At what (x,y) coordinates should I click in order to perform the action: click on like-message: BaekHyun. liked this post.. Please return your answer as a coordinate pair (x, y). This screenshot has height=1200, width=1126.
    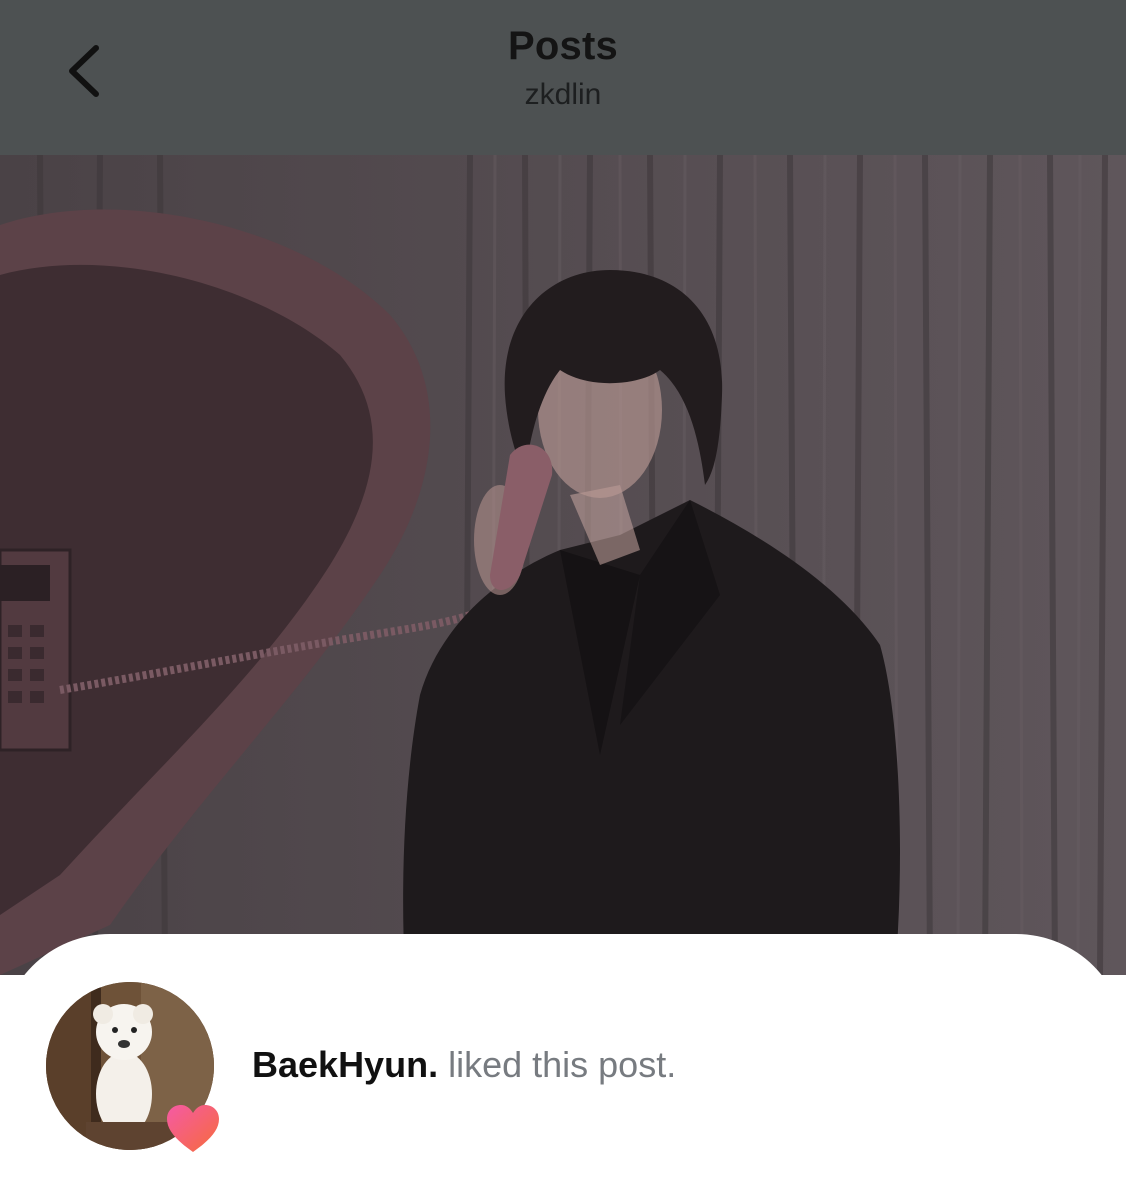
    Looking at the image, I should click on (464, 1065).